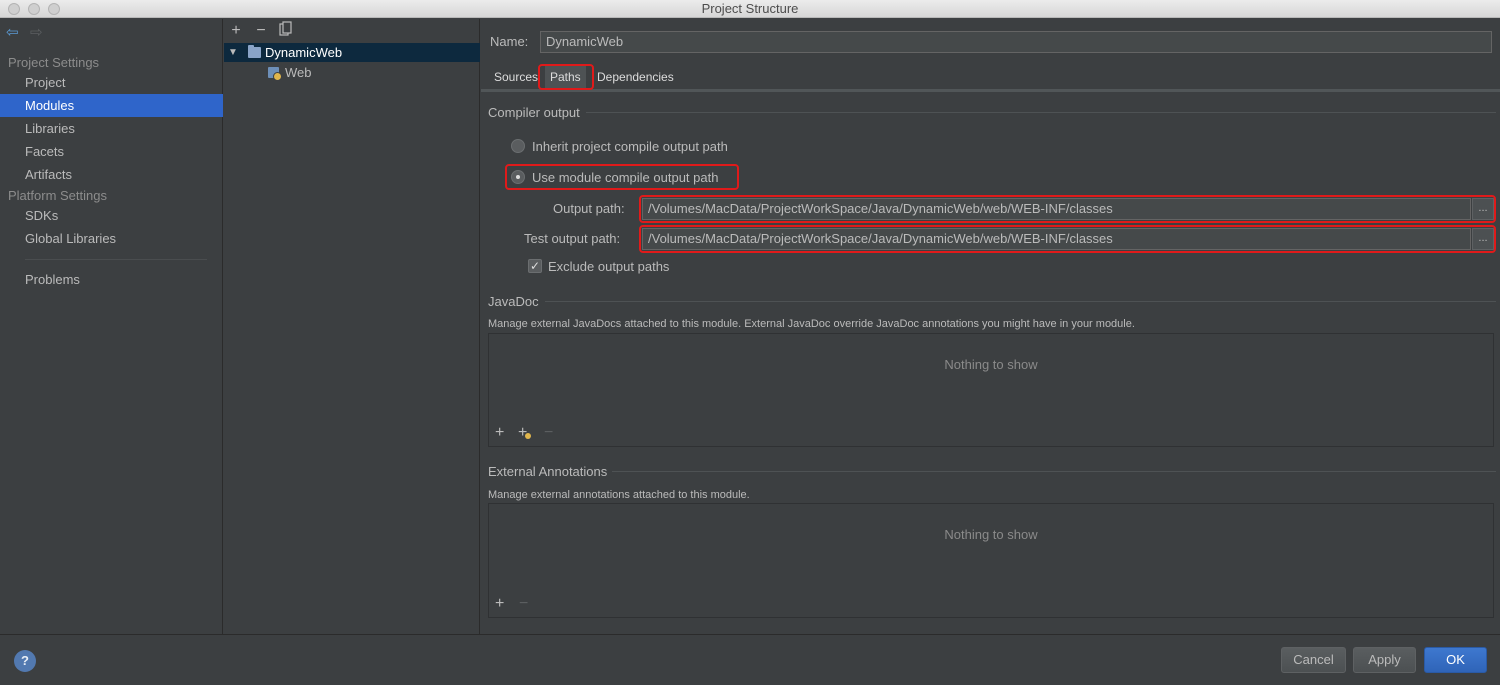 The width and height of the screenshot is (1500, 685). I want to click on inherit-output-radio, so click(518, 146).